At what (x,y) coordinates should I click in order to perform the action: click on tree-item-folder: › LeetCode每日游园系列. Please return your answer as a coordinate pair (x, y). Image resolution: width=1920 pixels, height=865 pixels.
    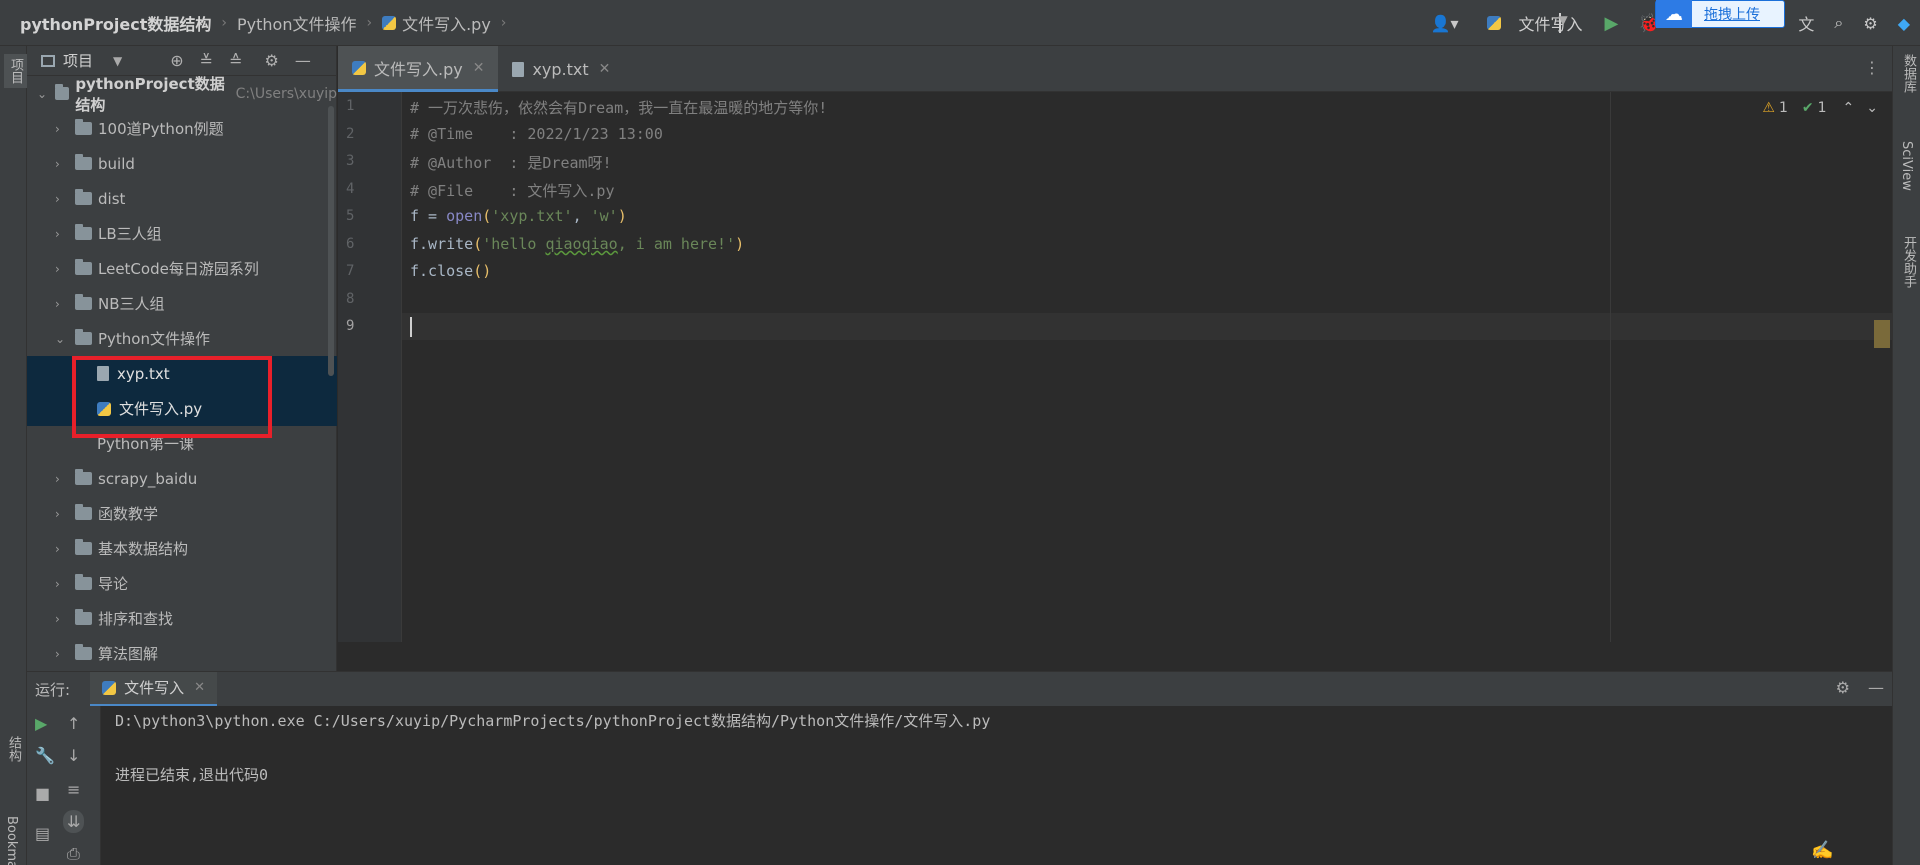
    Looking at the image, I should click on (182, 268).